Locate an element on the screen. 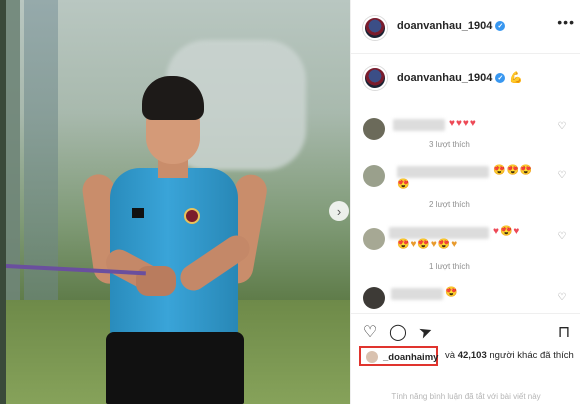 The width and height of the screenshot is (580, 404). comment-text: 😍 is located at coordinates (452, 292).